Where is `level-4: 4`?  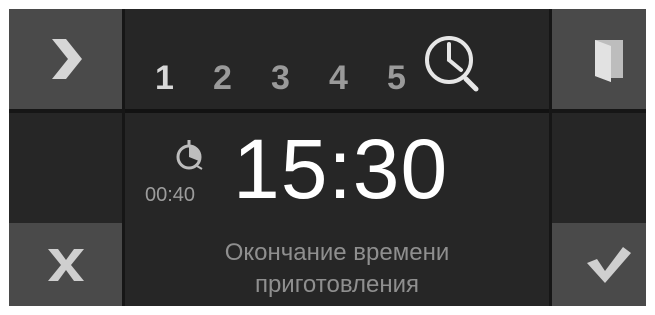
level-4: 4 is located at coordinates (358, 78).